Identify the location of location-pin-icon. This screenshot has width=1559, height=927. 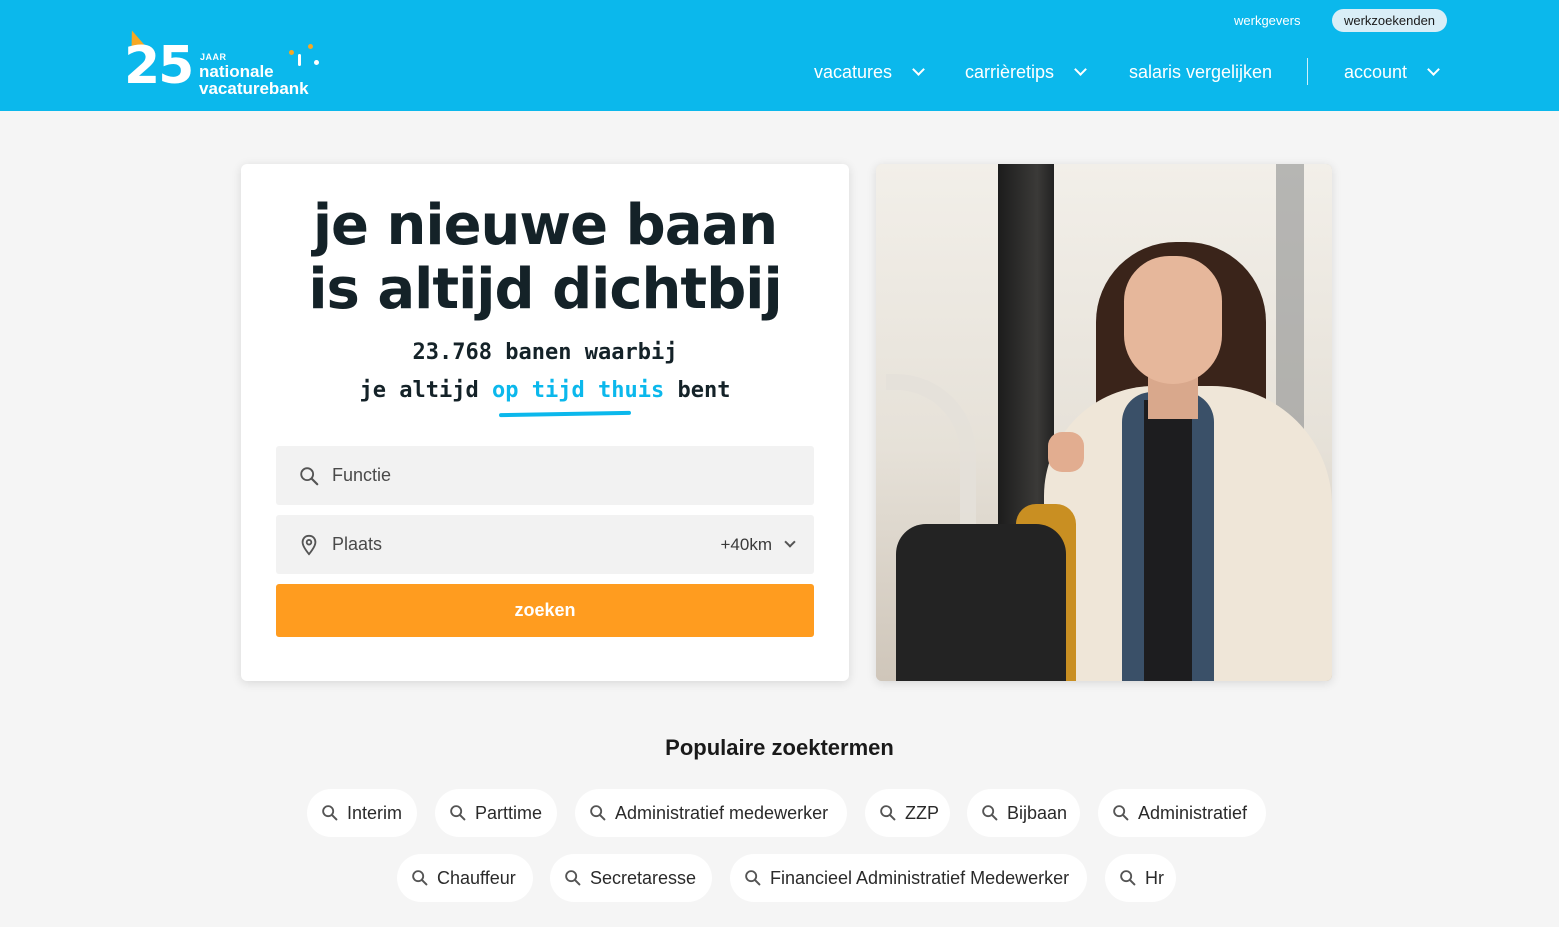
(309, 545).